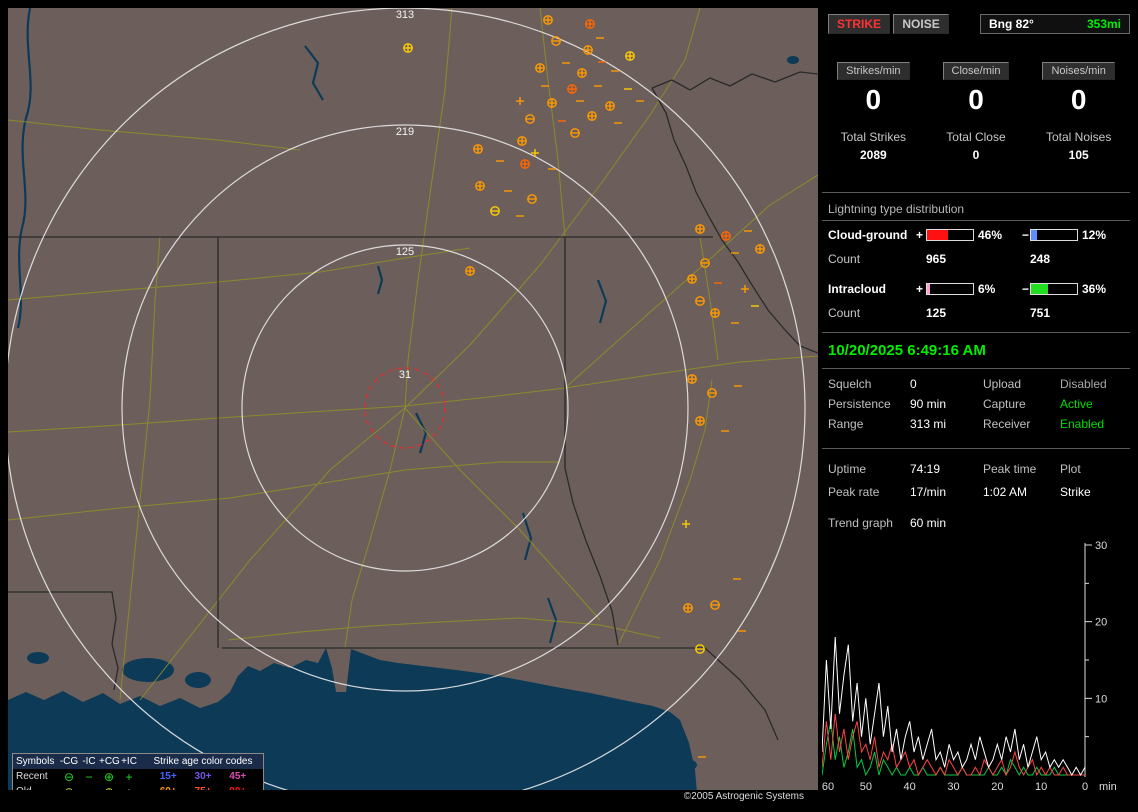 This screenshot has width=1138, height=812. I want to click on peak-rate-value: 17/min, so click(928, 492).